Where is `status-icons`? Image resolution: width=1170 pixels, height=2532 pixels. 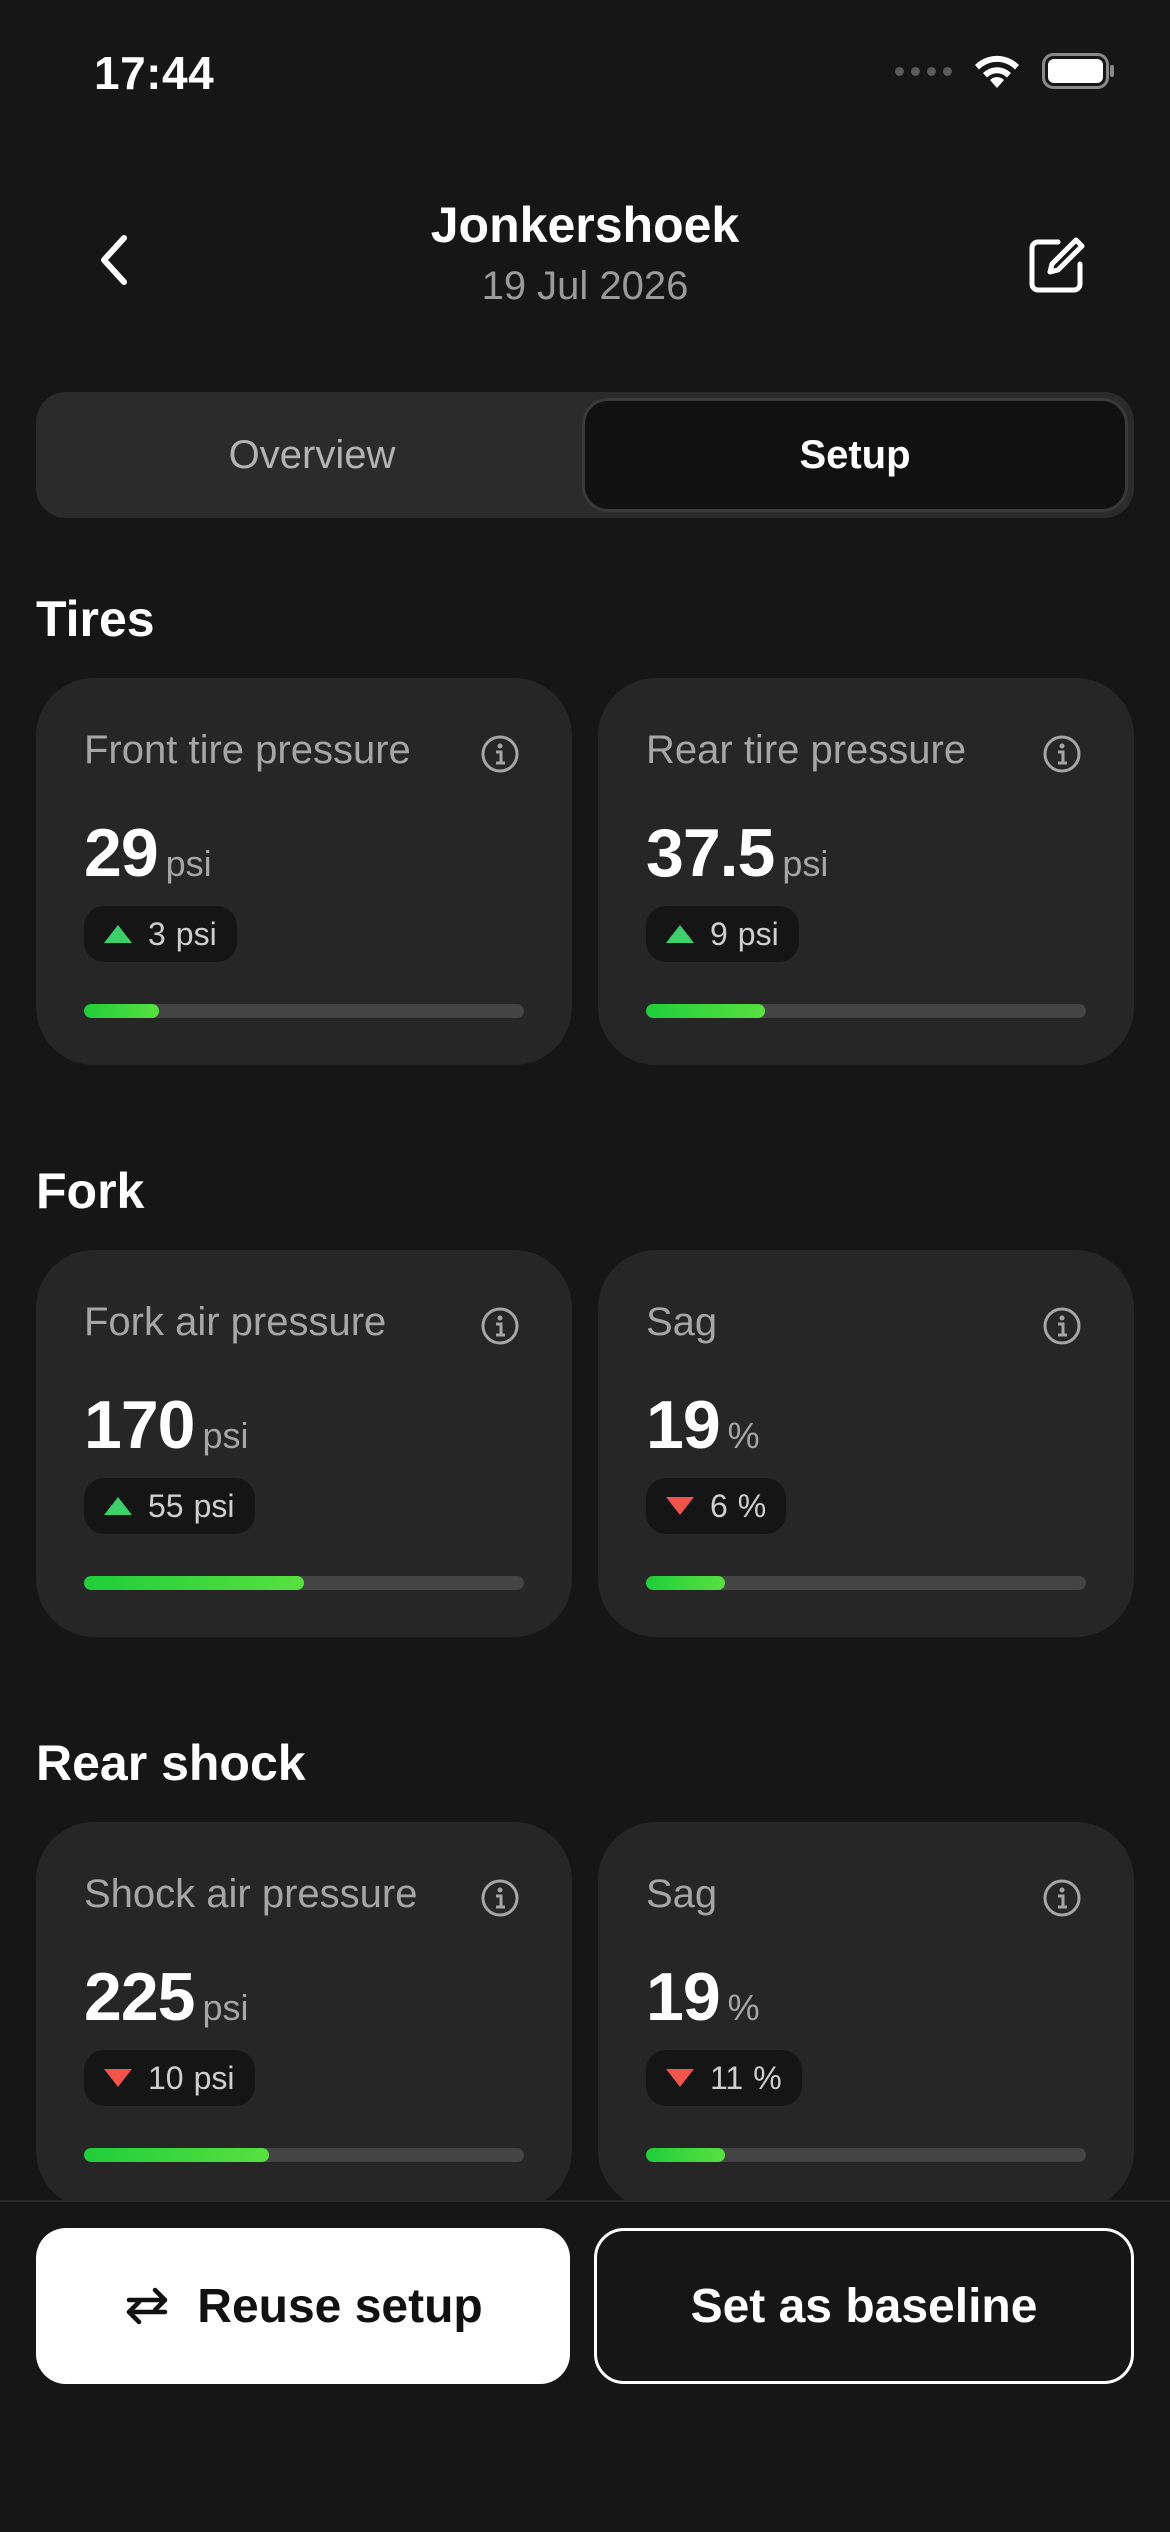
status-icons is located at coordinates (1005, 71).